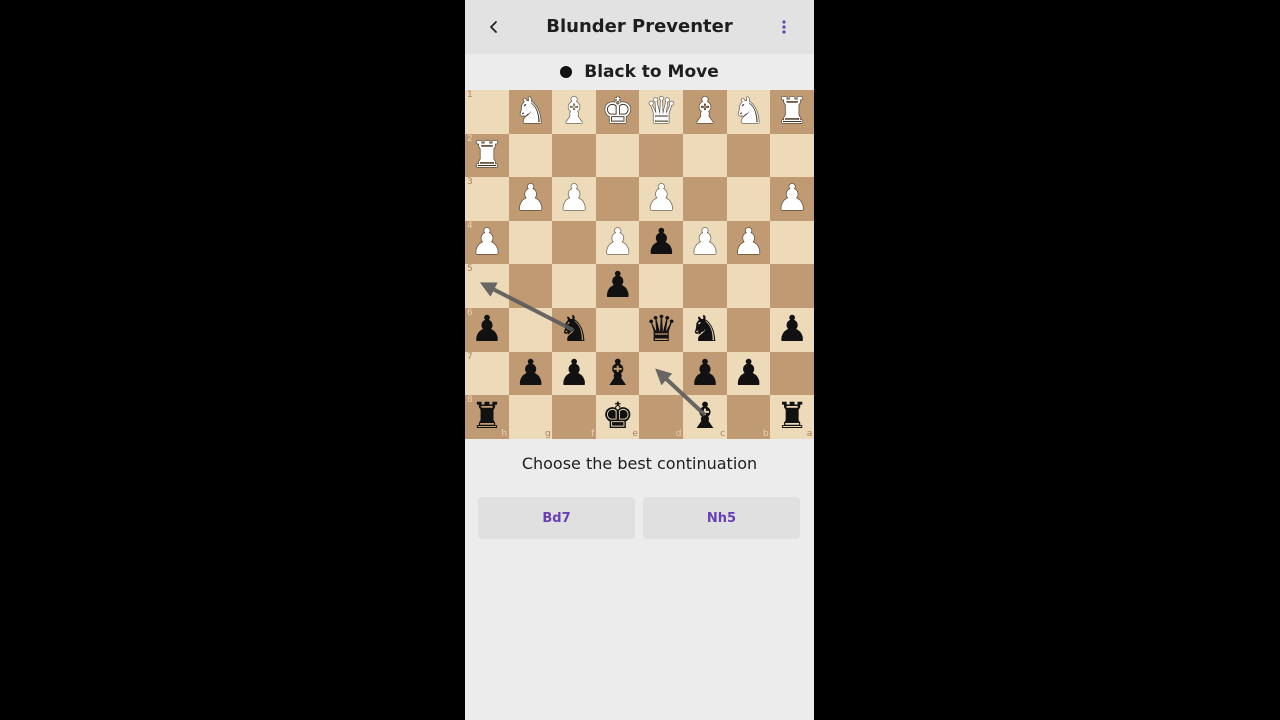  I want to click on square-e8: e ♚, so click(617, 417).